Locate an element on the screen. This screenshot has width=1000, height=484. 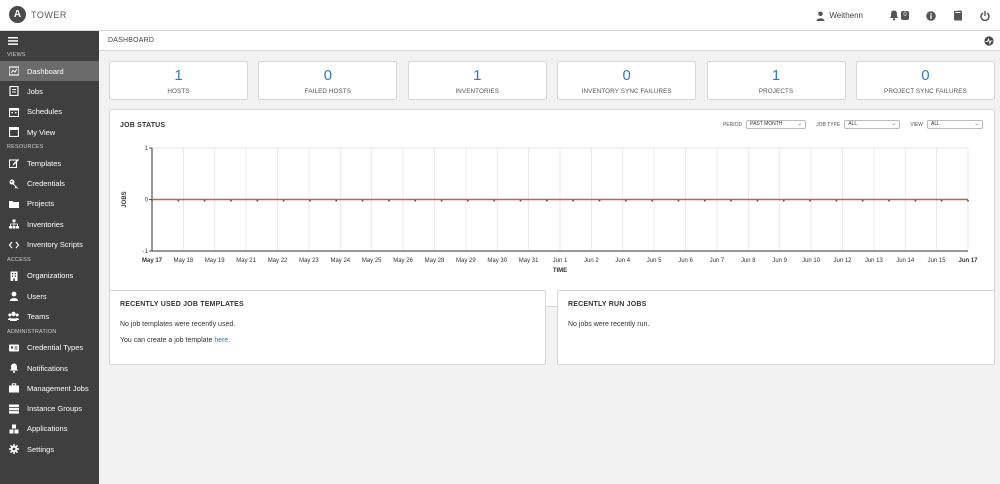
y-tick-label: 1 is located at coordinates (147, 149).